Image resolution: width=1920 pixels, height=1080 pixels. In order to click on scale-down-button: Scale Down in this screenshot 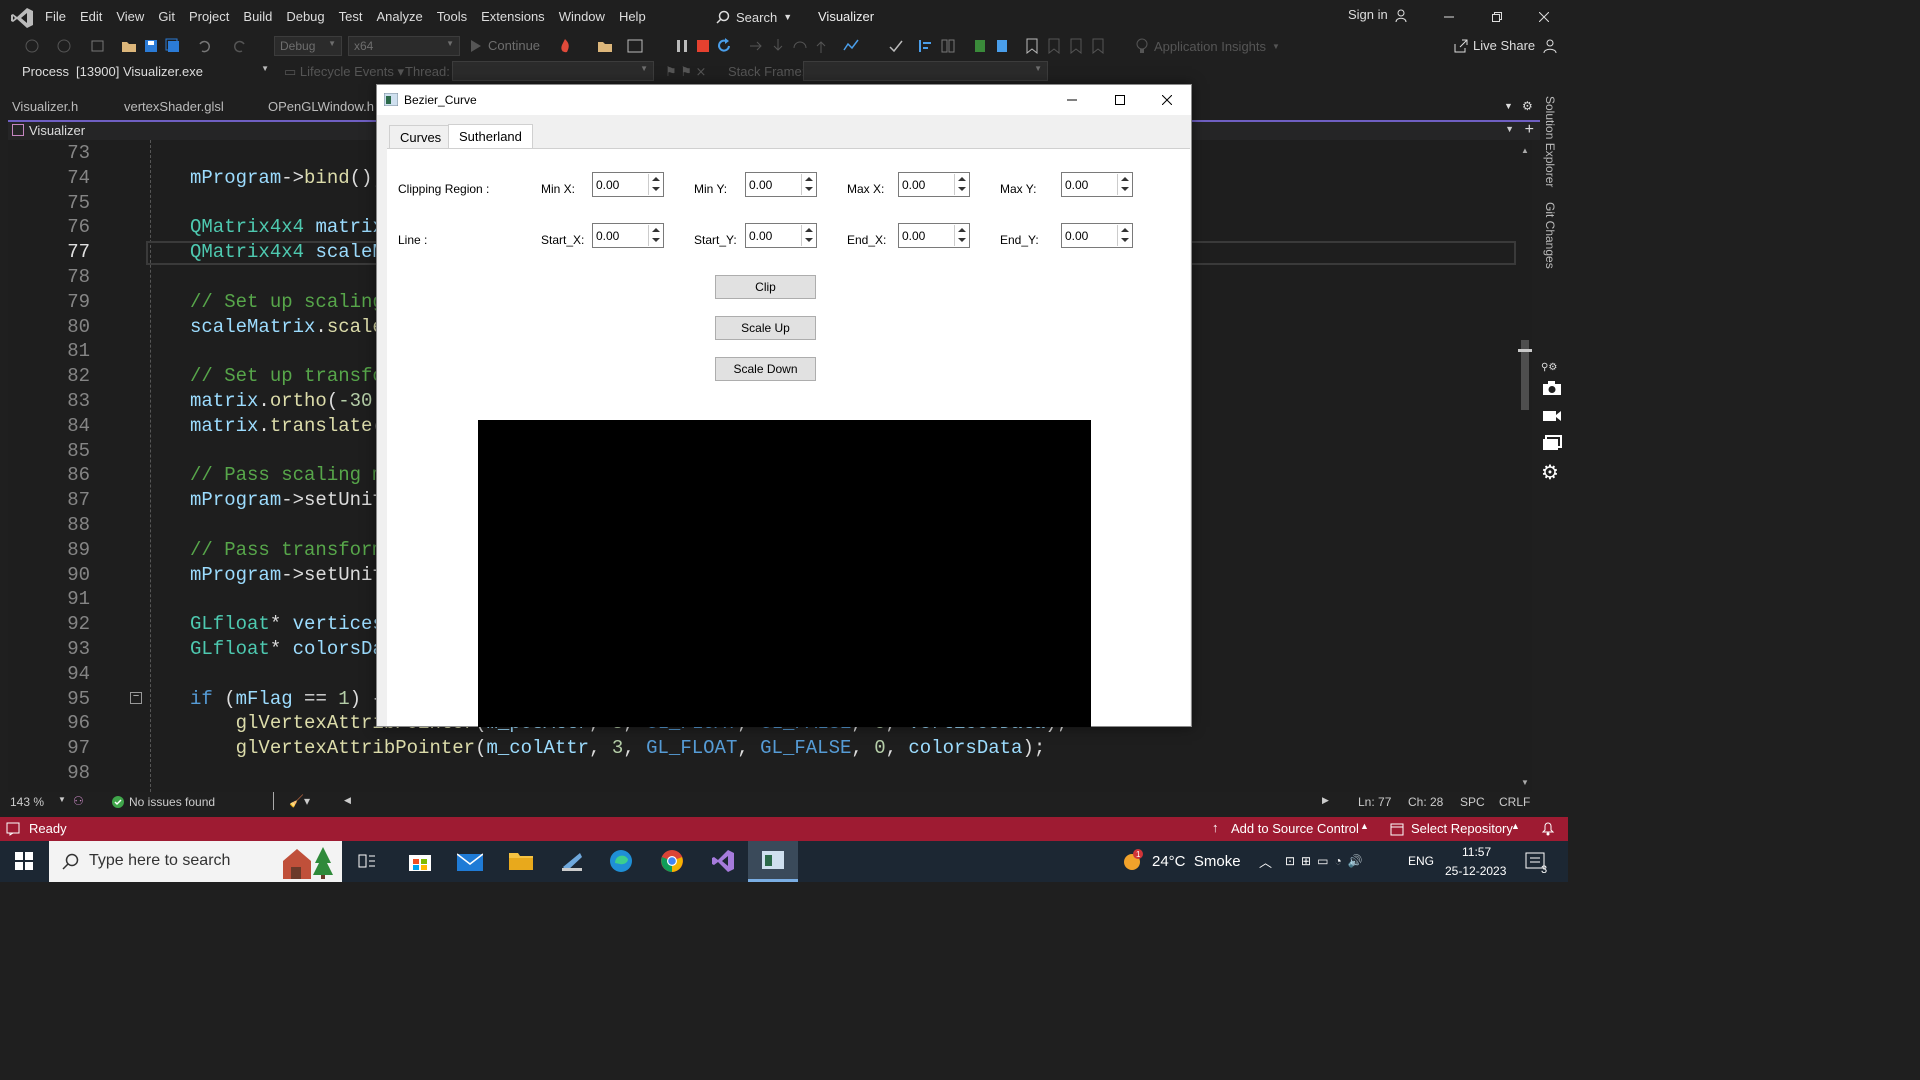, I will do `click(765, 369)`.